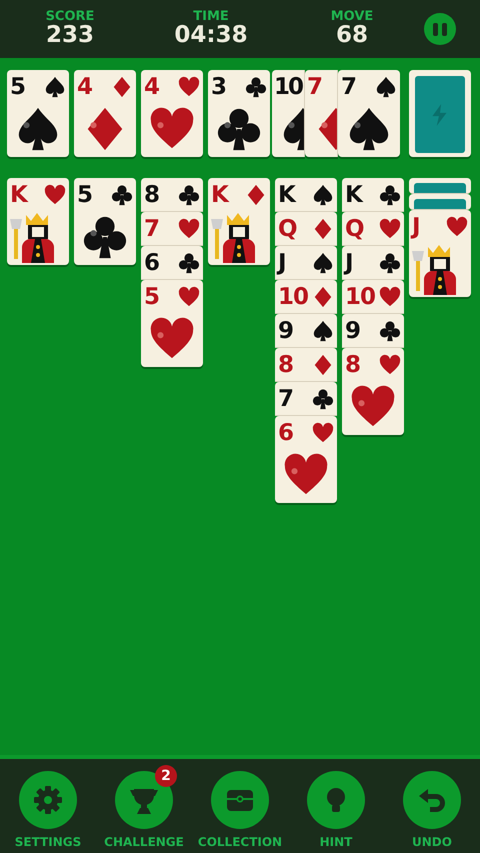 This screenshot has height=853, width=480. Describe the element at coordinates (336, 806) in the screenshot. I see `toolbar-button: HINT` at that location.